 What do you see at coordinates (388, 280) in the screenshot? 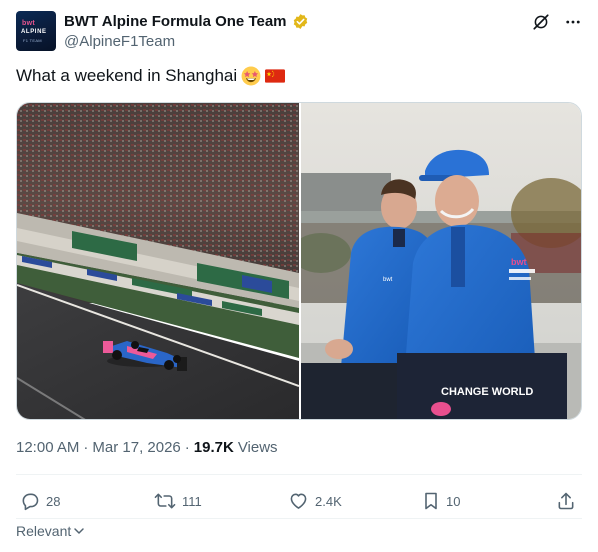
I see `svg-text: bwt` at bounding box center [388, 280].